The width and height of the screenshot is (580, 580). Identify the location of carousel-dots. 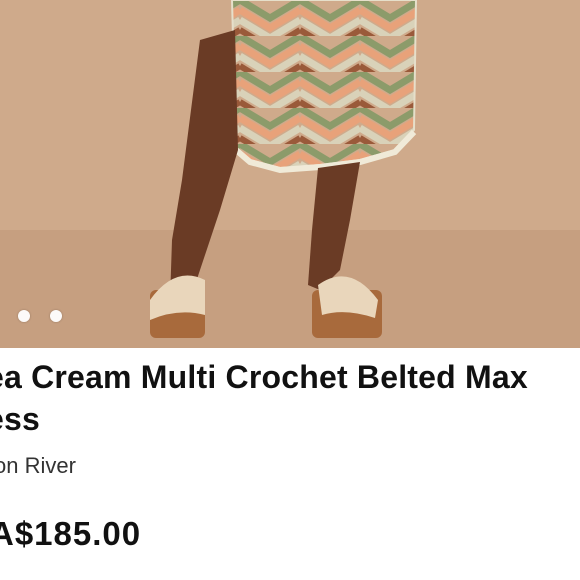
(40, 316).